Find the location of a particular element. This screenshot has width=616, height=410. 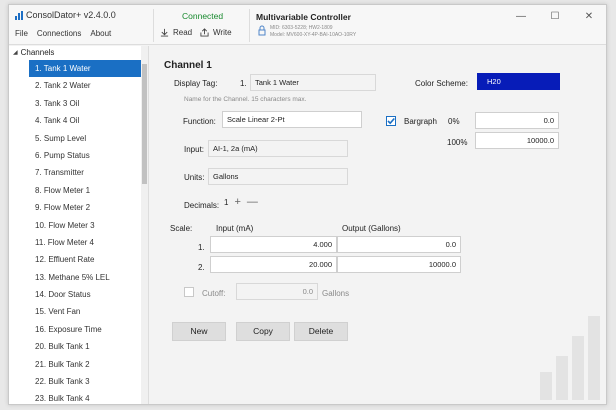

decimals-stepper: 1 + — is located at coordinates (241, 202).